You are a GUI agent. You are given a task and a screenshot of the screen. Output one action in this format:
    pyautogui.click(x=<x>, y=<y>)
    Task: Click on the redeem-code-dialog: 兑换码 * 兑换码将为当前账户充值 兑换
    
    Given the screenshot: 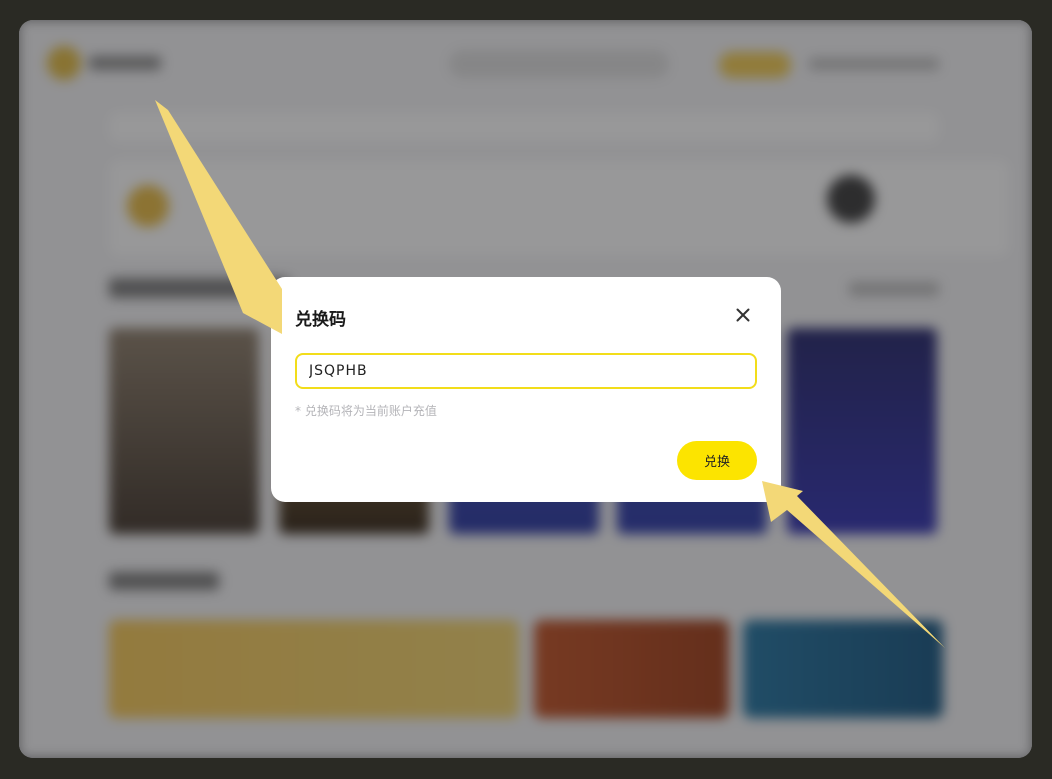 What is the action you would take?
    pyautogui.click(x=526, y=389)
    